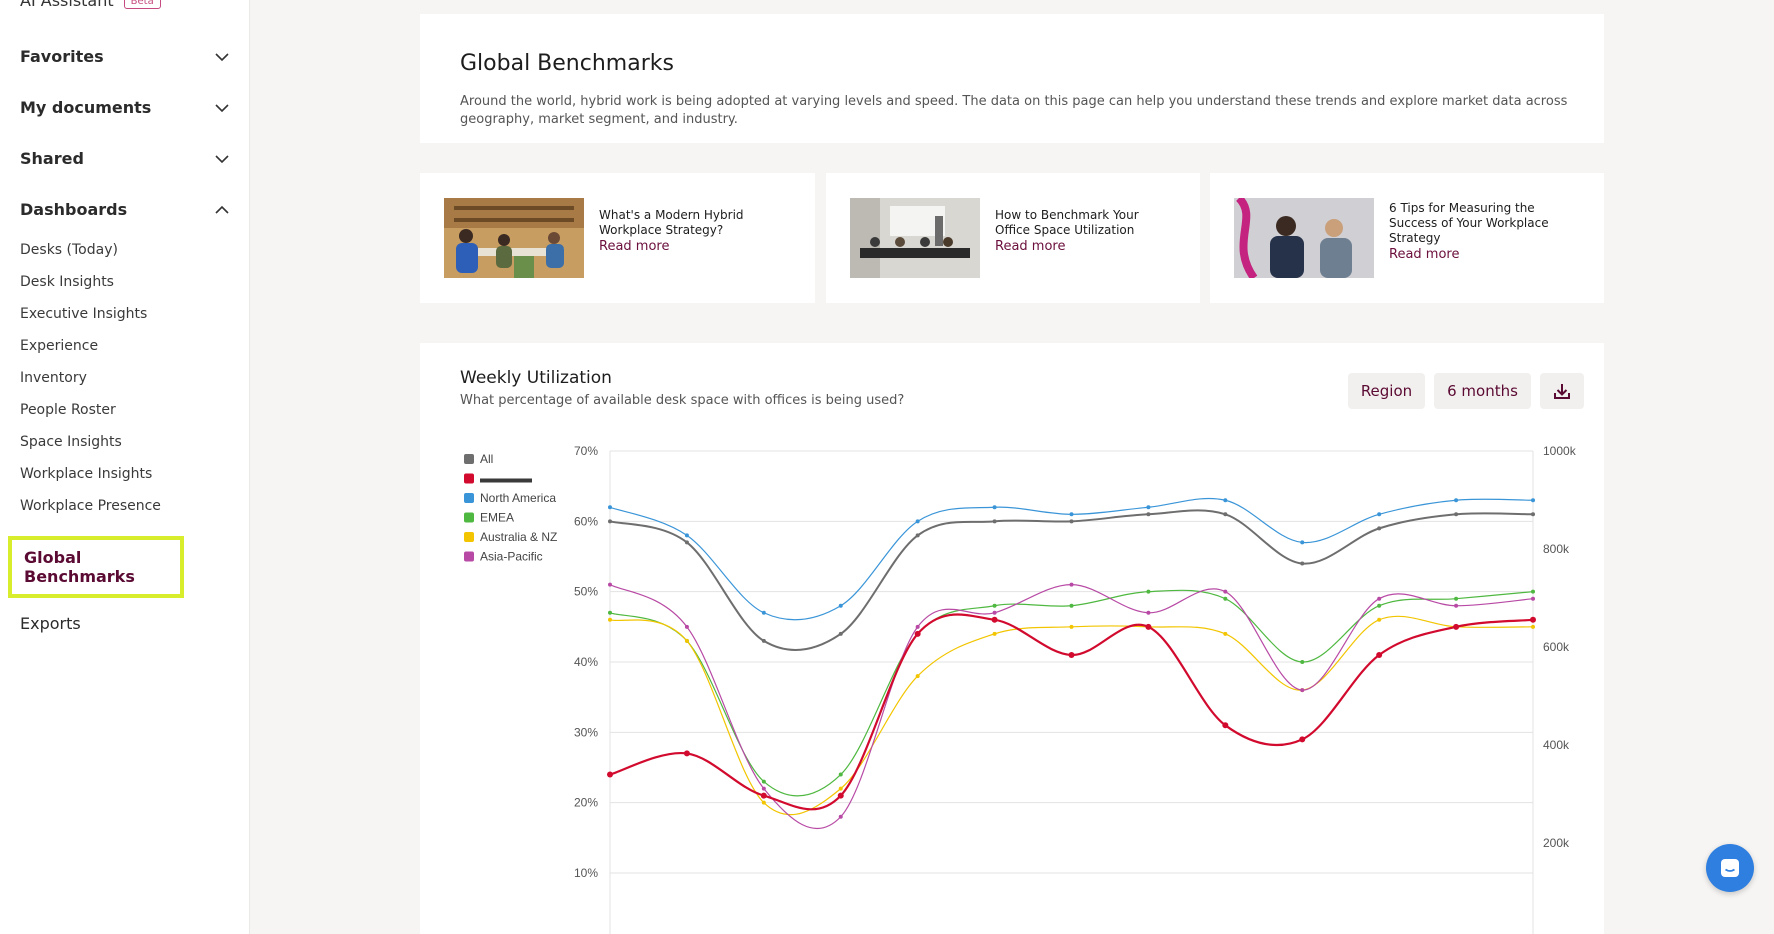  What do you see at coordinates (514, 238) in the screenshot?
I see `article-image` at bounding box center [514, 238].